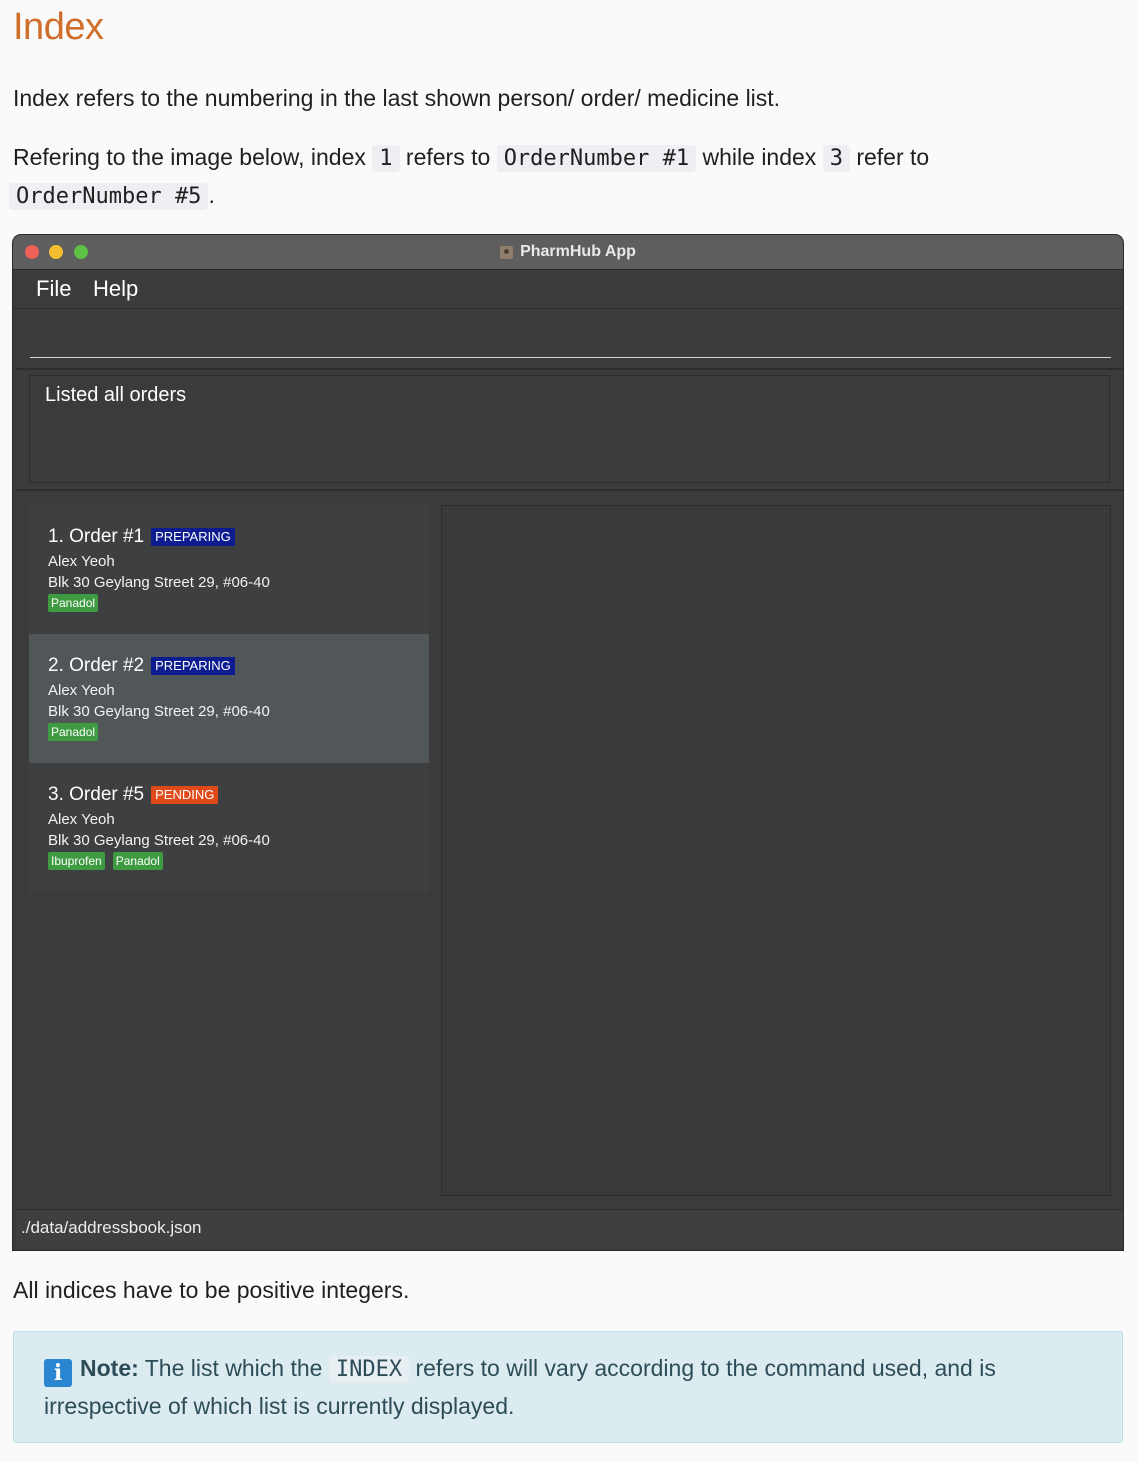 This screenshot has width=1138, height=1462. I want to click on example-text-1: Refering to the image below, index, so click(193, 157).